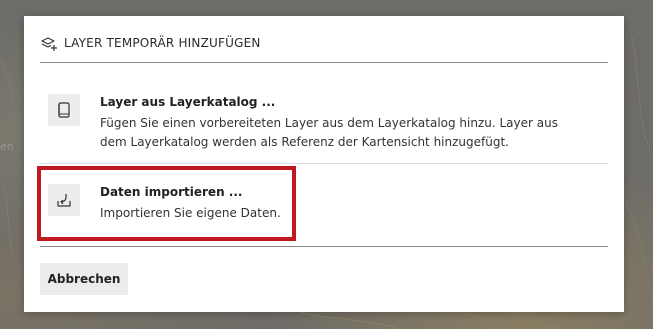  I want to click on import-data-description: Importieren Sie eigene Daten., so click(190, 213).